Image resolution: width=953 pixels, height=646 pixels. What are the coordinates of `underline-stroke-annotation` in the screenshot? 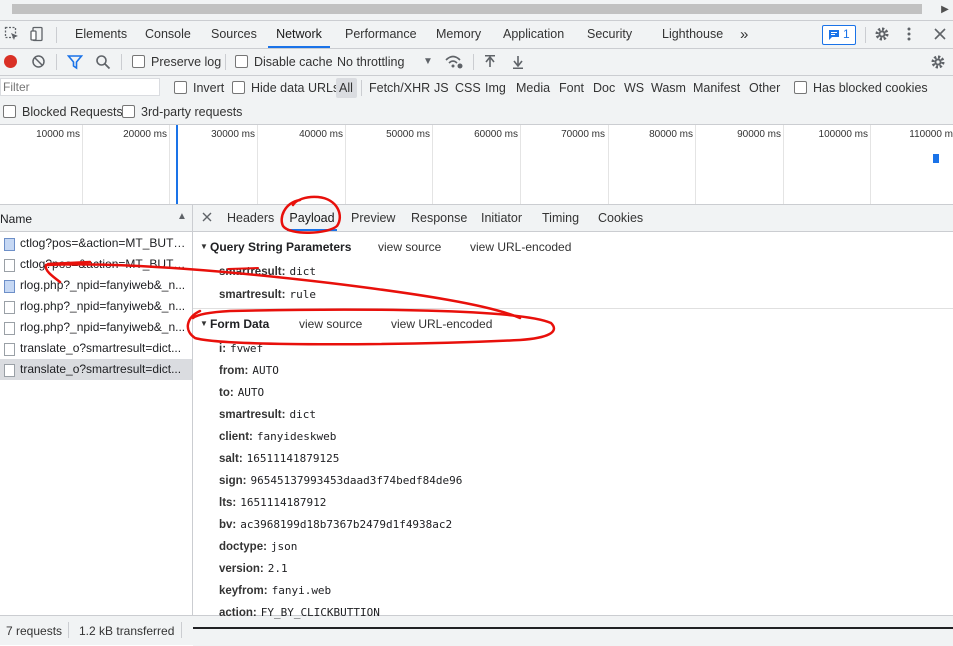 It's located at (243, 268).